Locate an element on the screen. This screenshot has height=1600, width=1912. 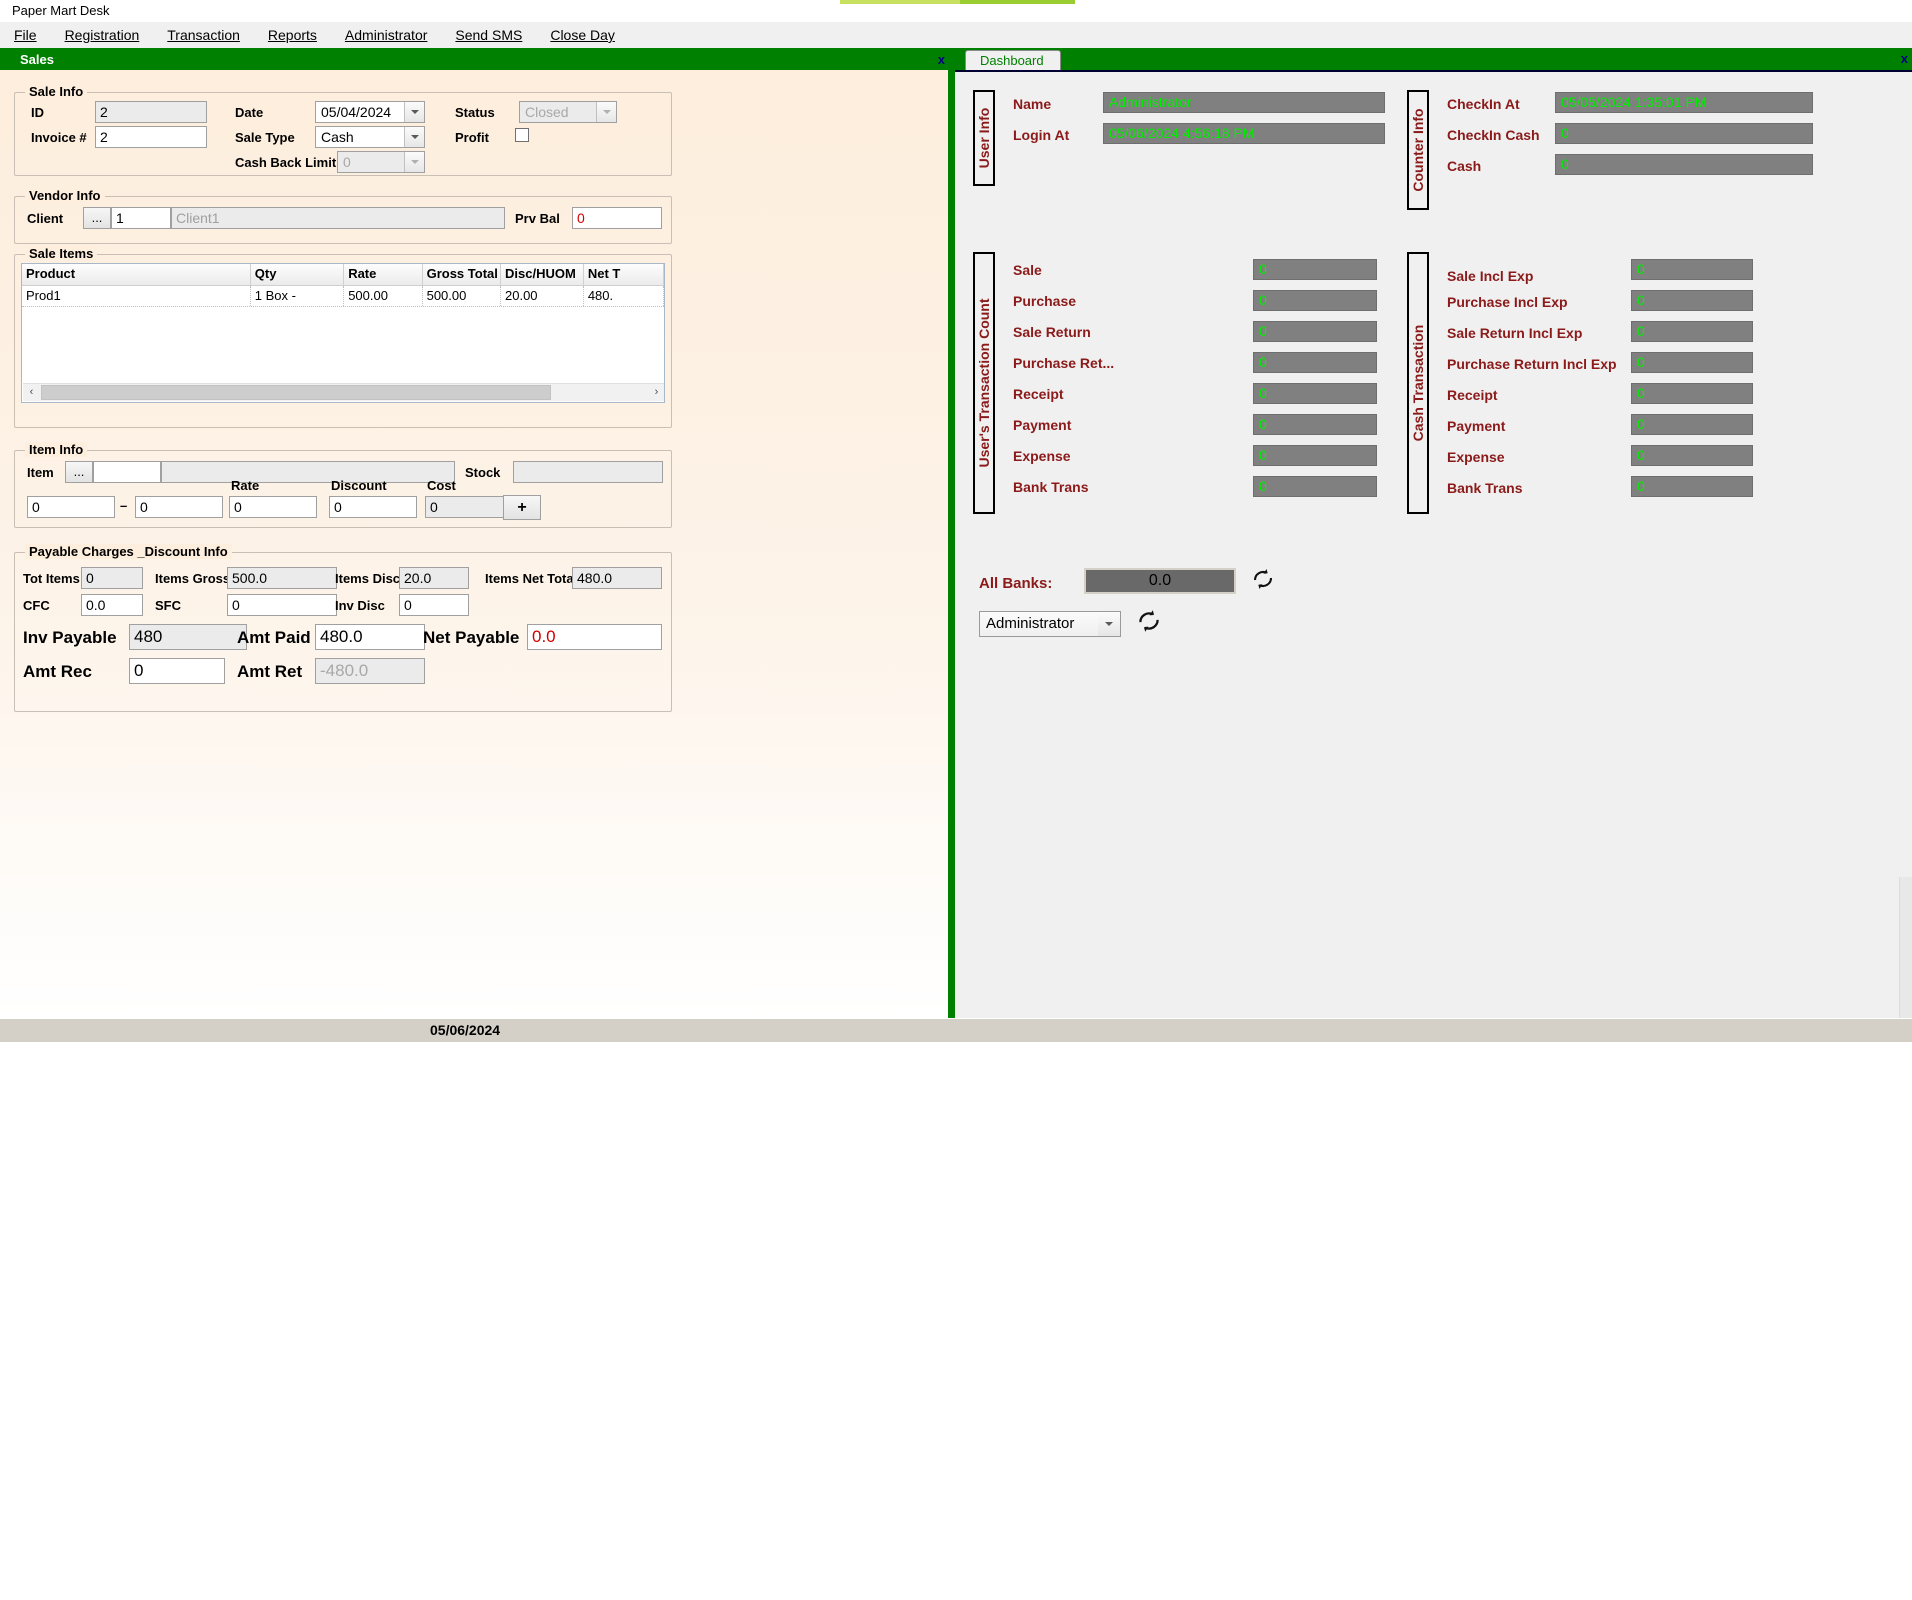
menu-item-registration: Registration is located at coordinates (102, 35).